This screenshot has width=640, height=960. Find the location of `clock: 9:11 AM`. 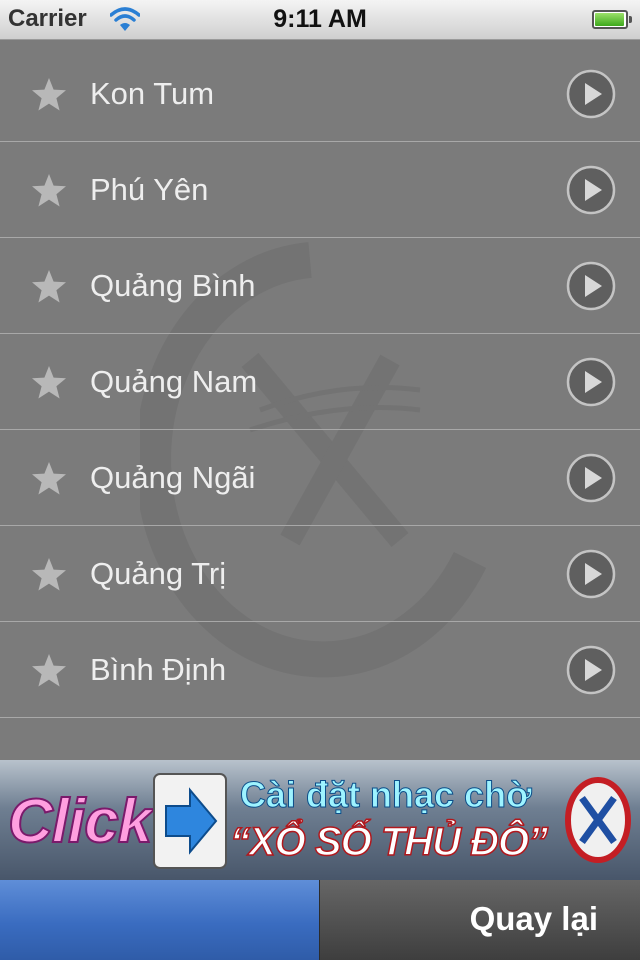

clock: 9:11 AM is located at coordinates (320, 19).